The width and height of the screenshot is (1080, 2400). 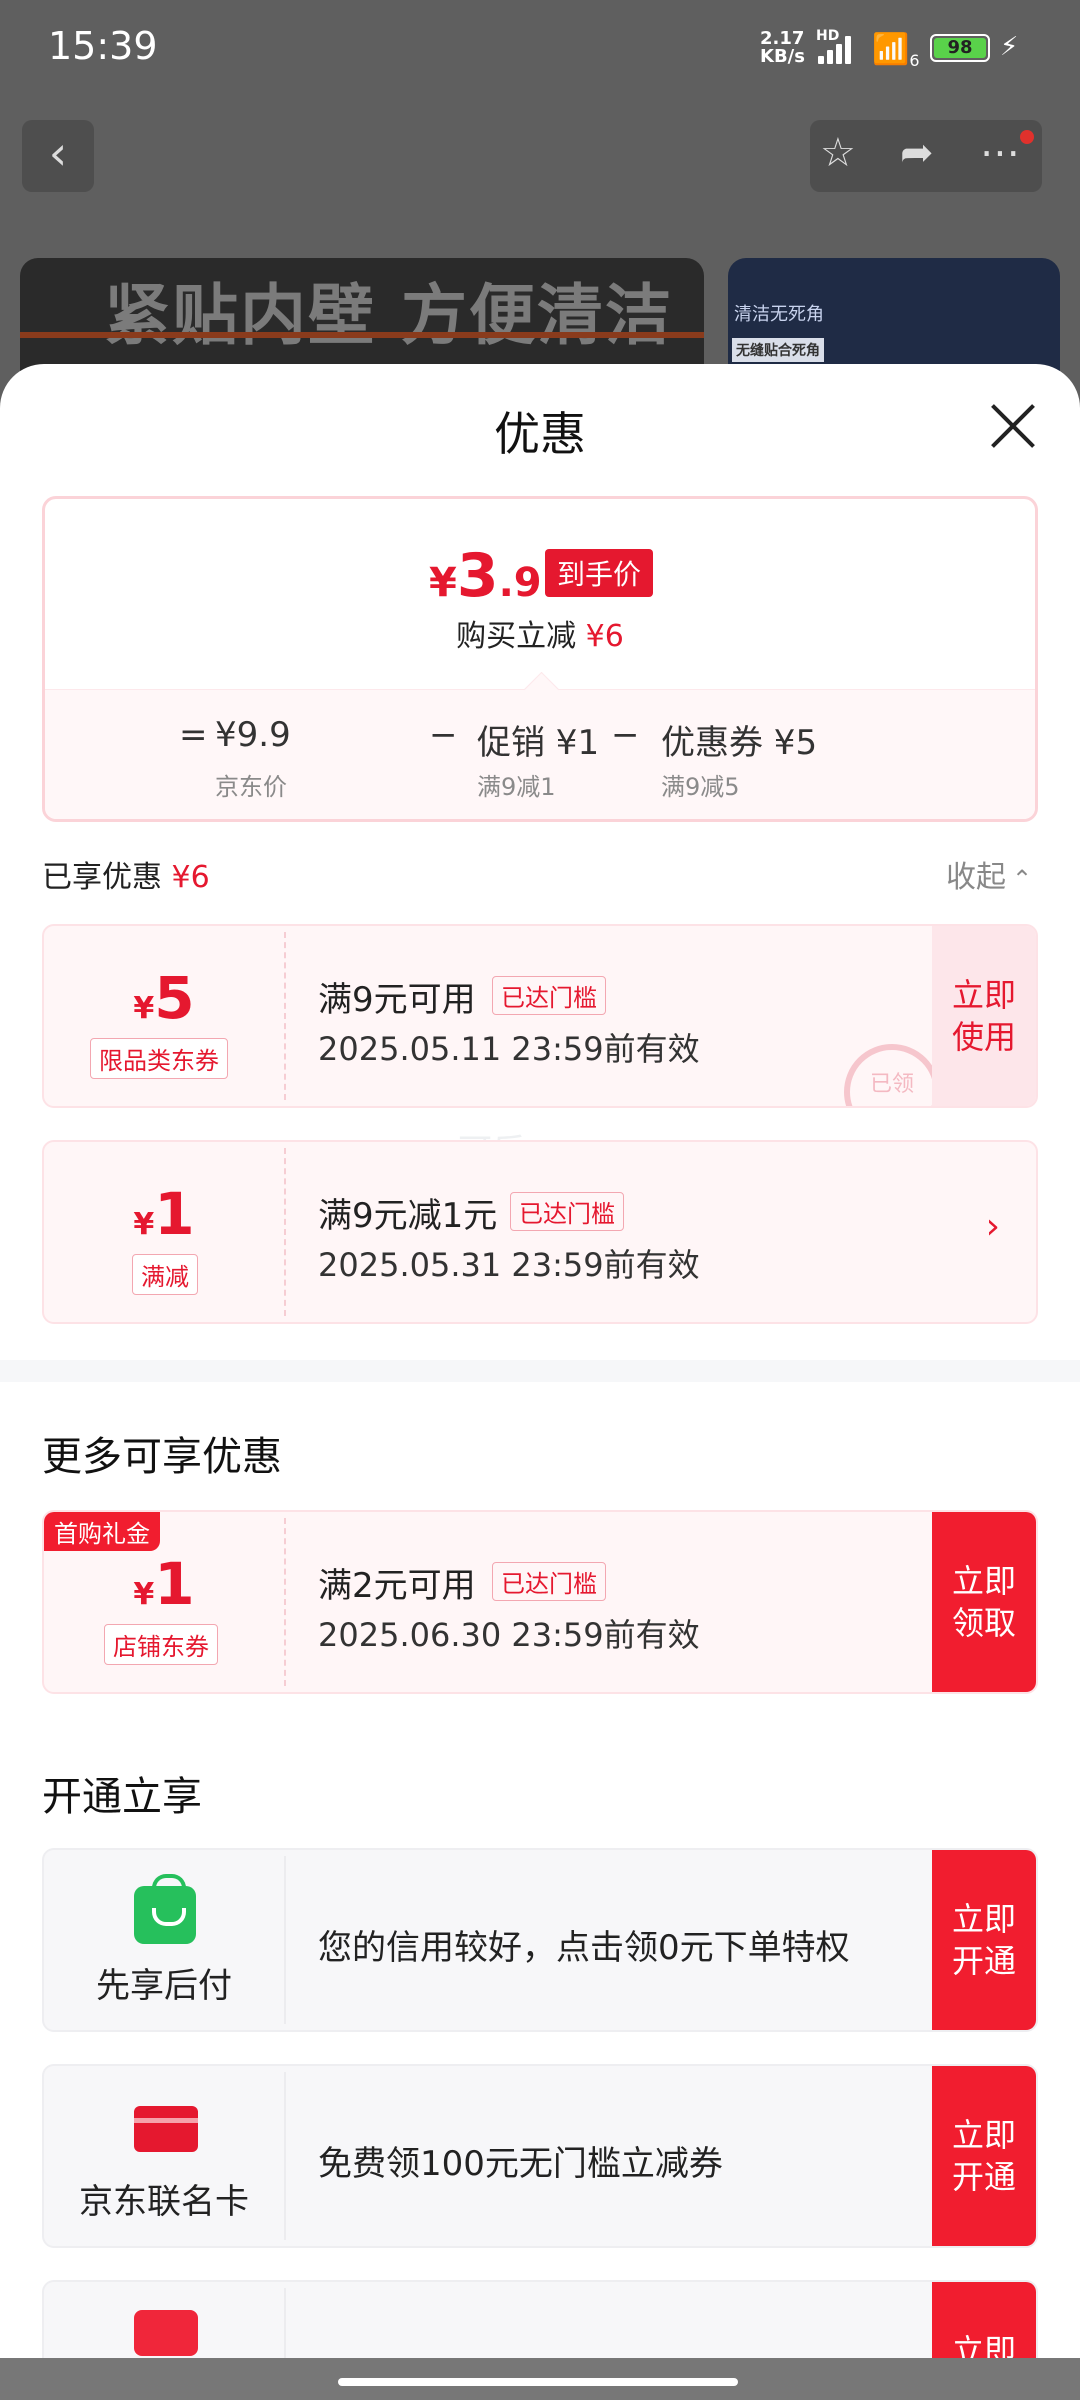 I want to click on shopping-bag-icon, so click(x=165, y=1909).